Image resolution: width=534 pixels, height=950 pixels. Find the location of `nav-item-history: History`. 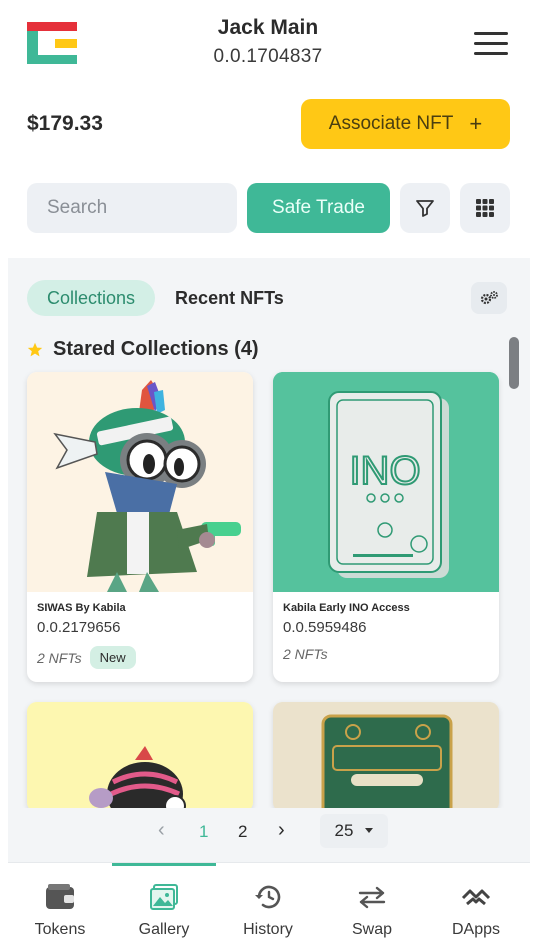

nav-item-history: History is located at coordinates (268, 910).